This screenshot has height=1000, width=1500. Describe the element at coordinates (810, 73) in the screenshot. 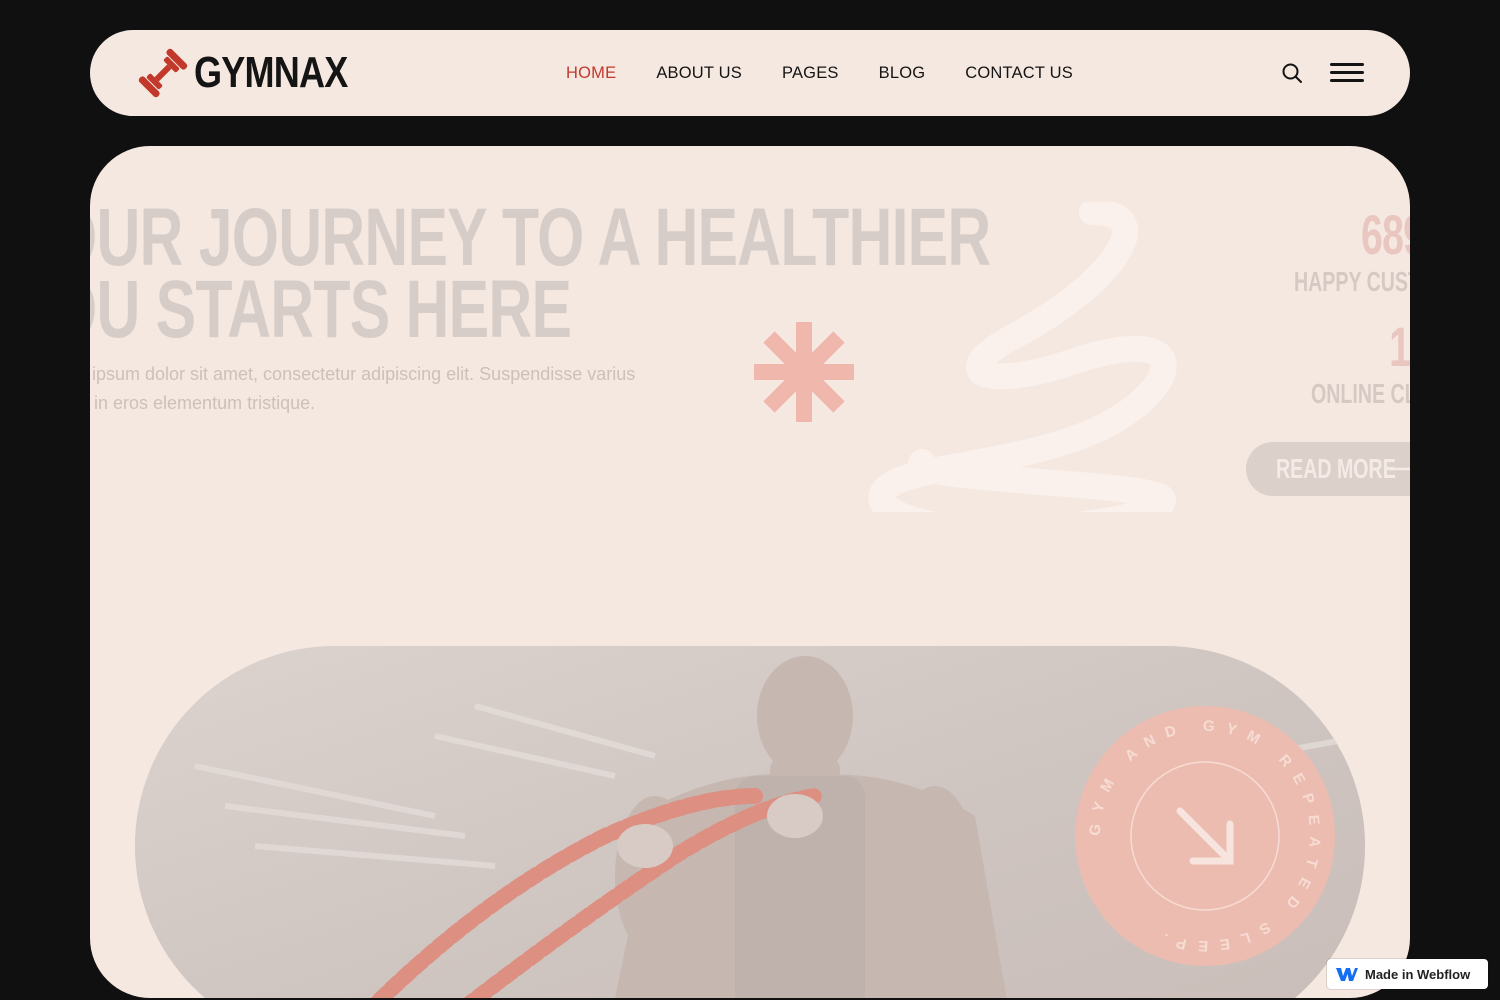

I see `nav-pages: PAGES` at that location.